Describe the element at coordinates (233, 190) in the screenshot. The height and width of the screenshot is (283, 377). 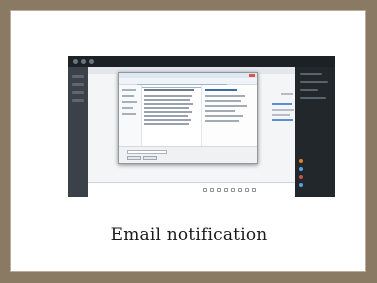
I see `attach-icon` at that location.